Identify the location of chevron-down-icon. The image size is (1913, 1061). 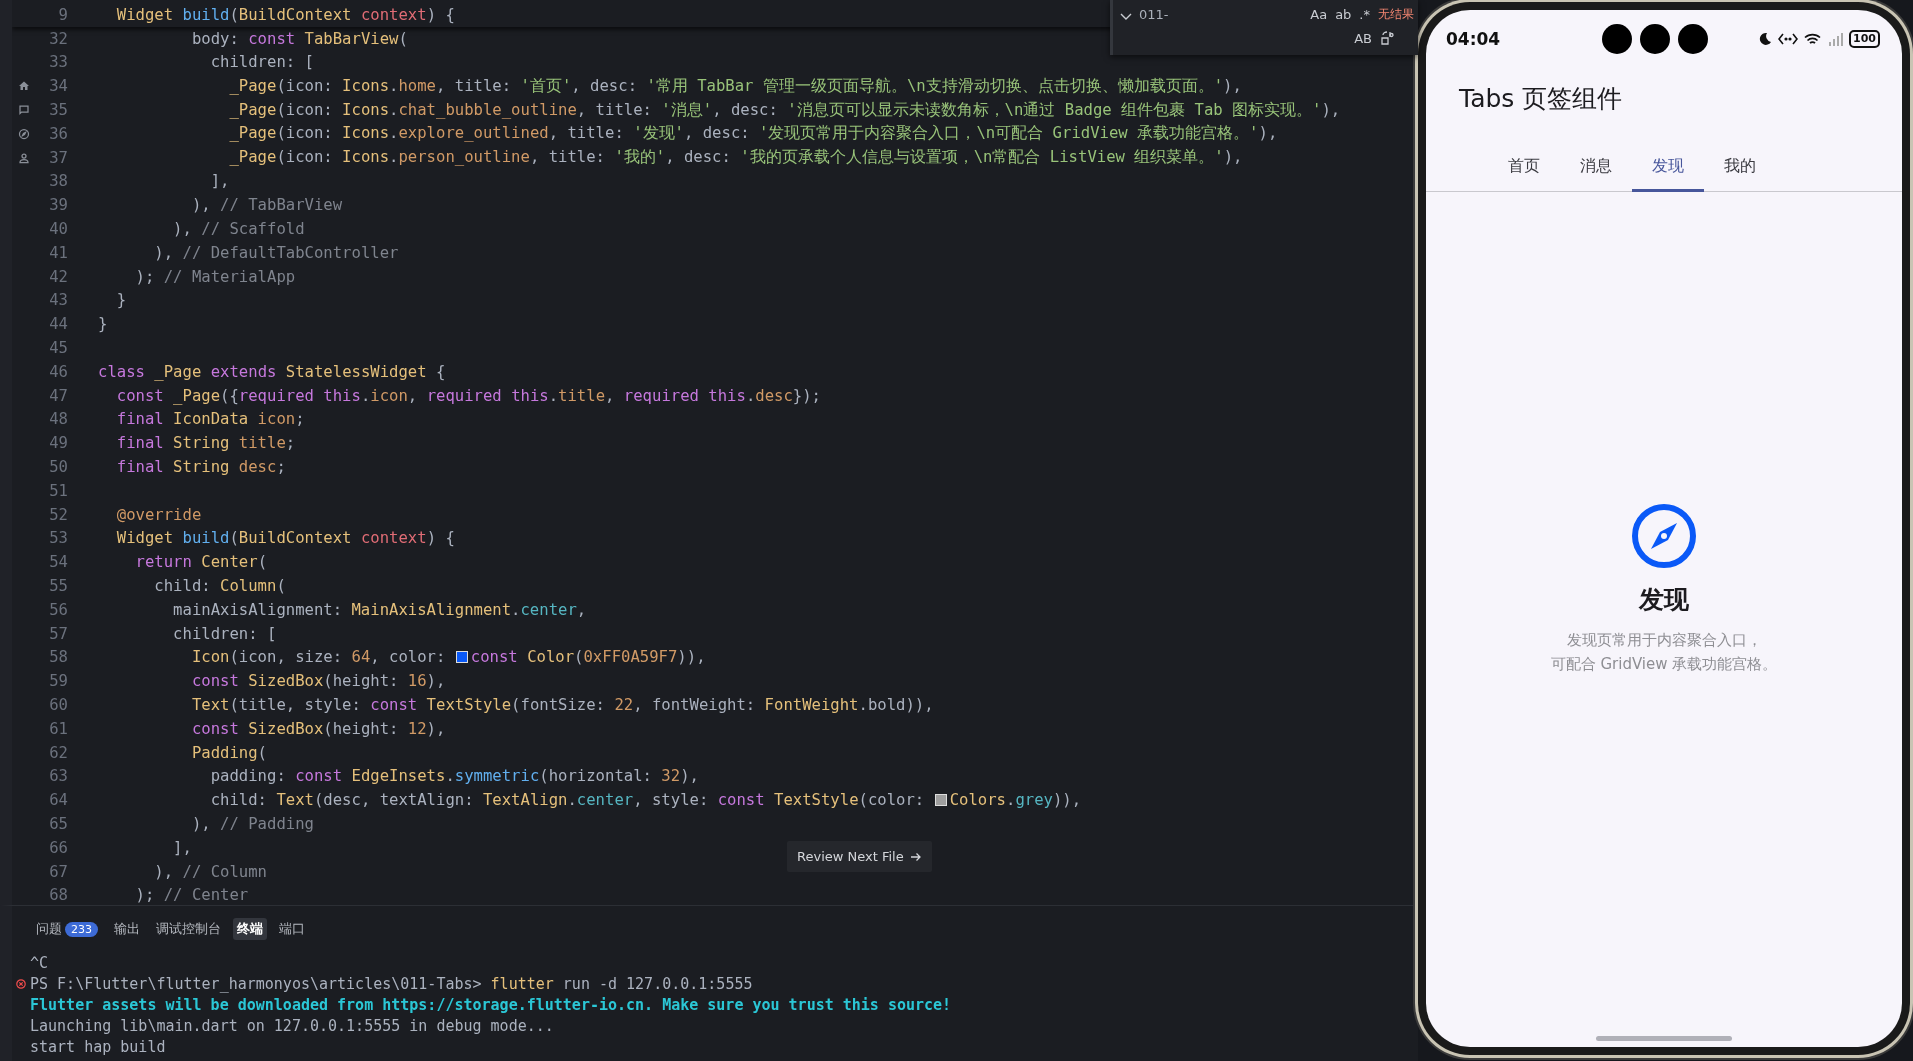
(1126, 17).